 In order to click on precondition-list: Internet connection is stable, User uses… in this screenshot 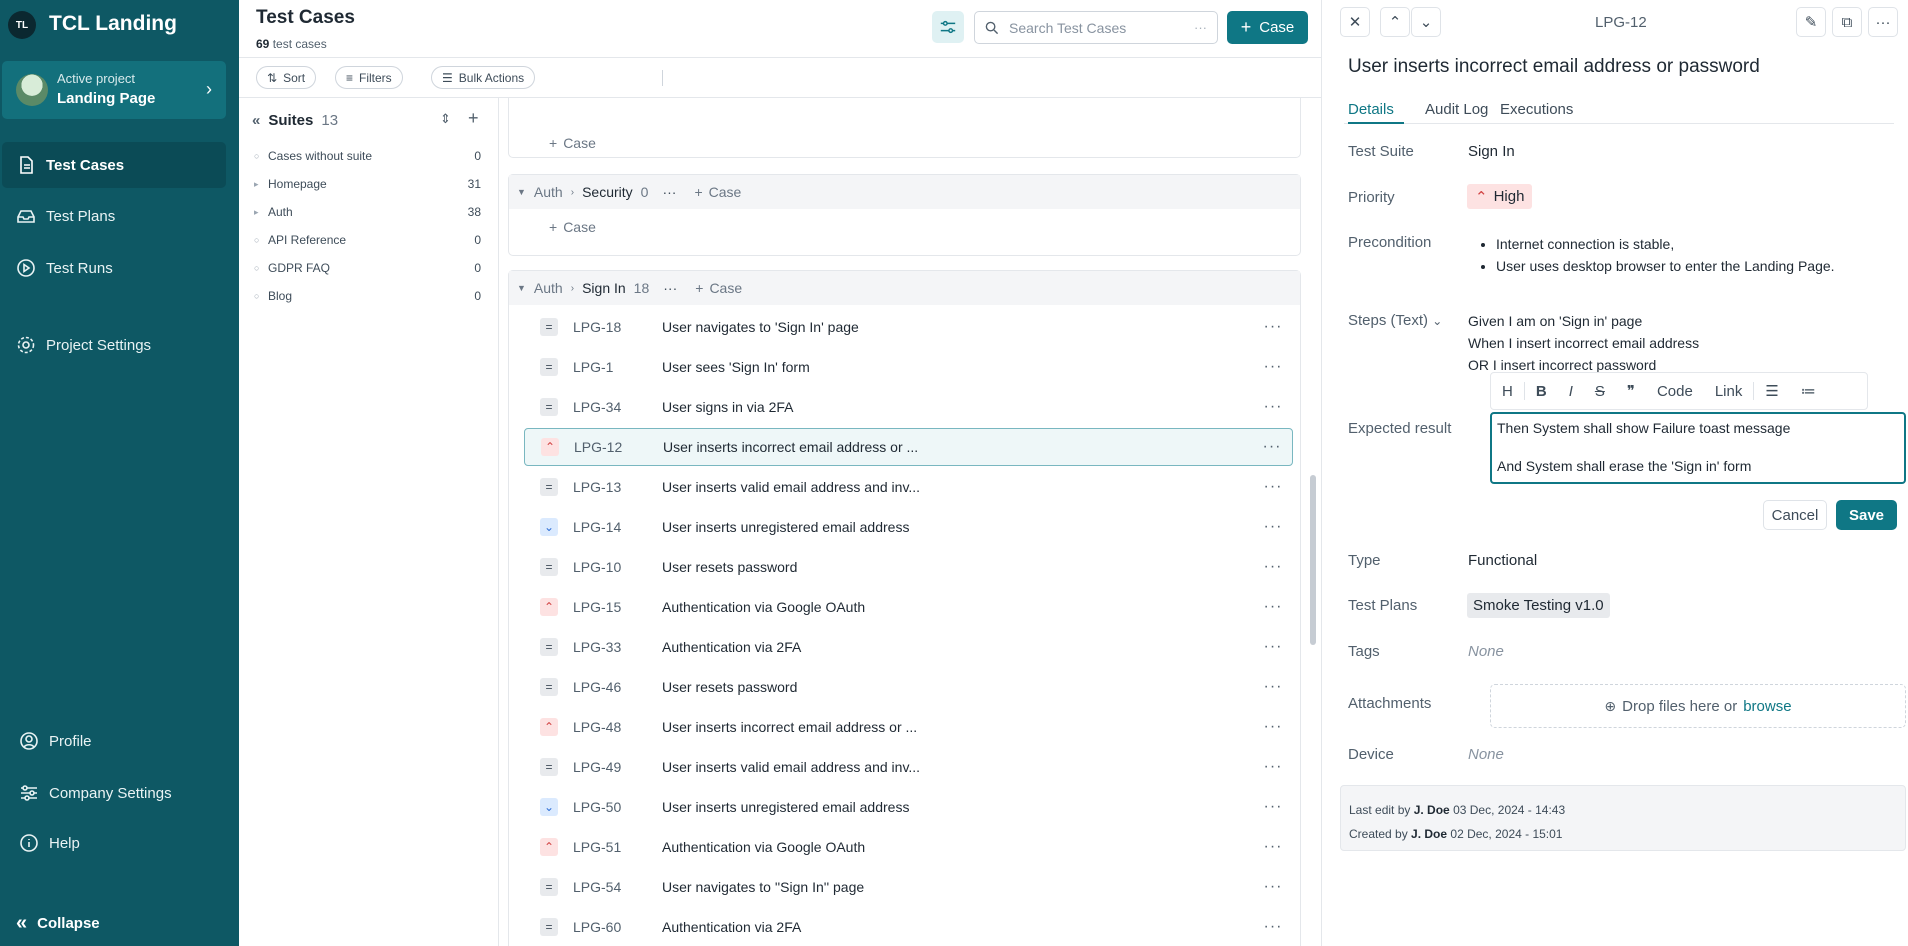, I will do `click(1659, 255)`.